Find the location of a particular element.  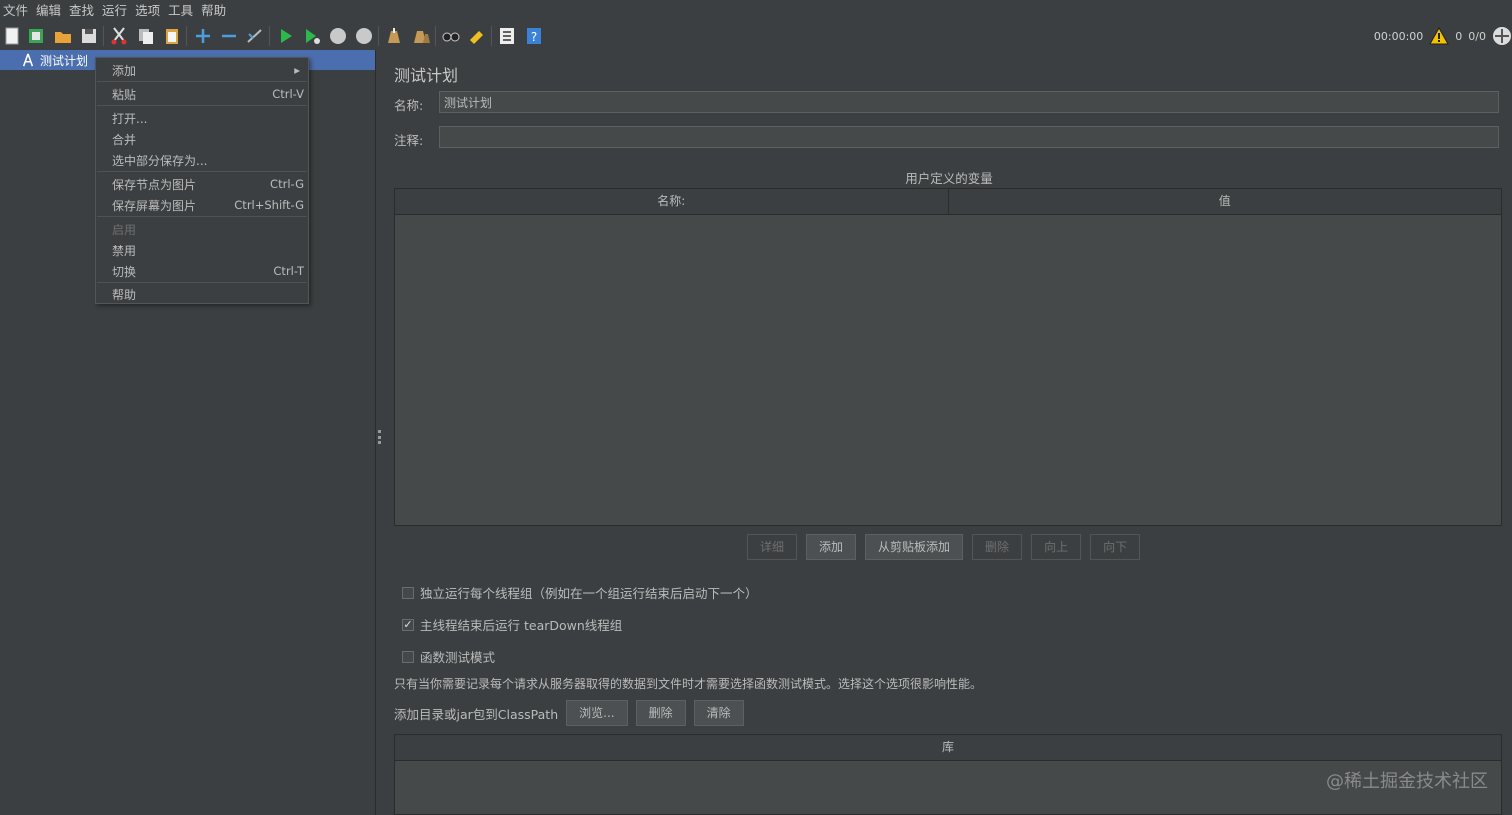

teardown-label: 主线程结束后运行 tearDown线程组 is located at coordinates (521, 625).